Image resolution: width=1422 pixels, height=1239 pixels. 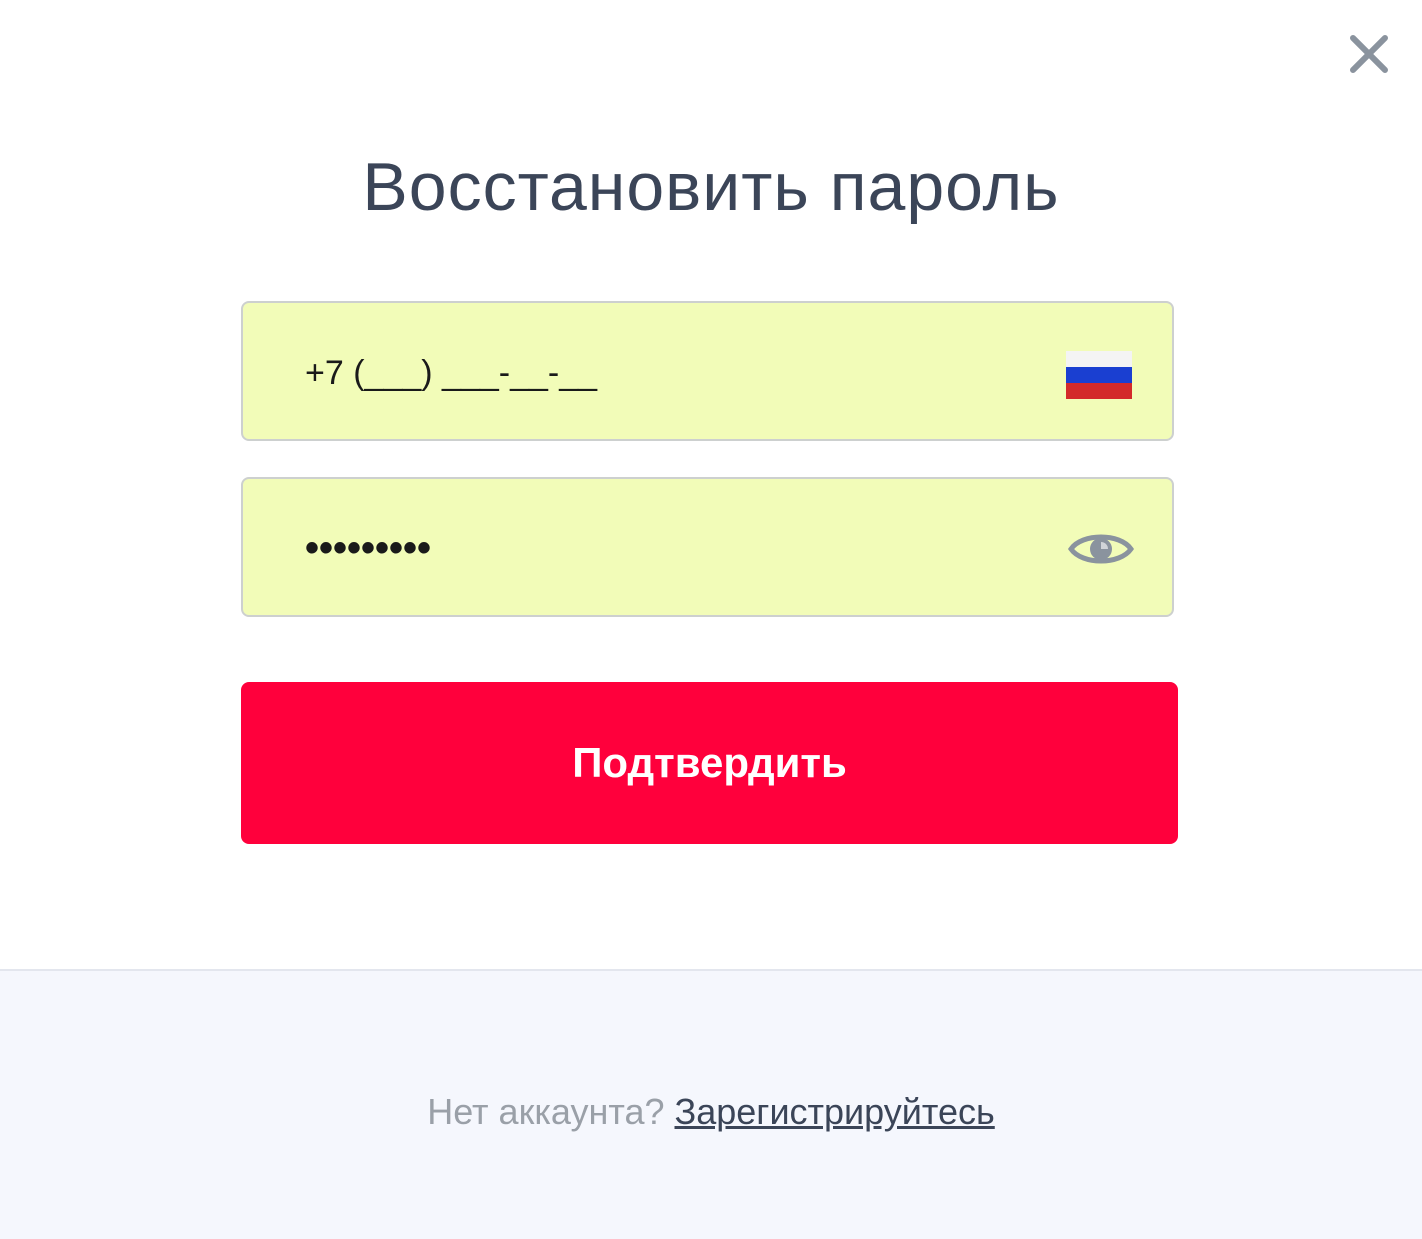 I want to click on register-prompt: Нет аккаунта? Зарегистрируйтесь, so click(x=711, y=1112).